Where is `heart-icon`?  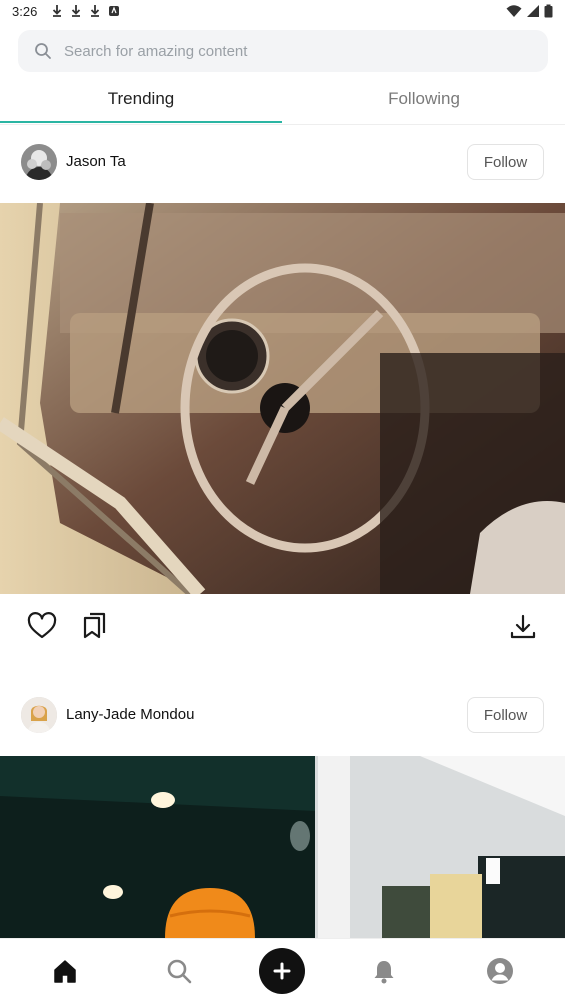
heart-icon is located at coordinates (42, 626).